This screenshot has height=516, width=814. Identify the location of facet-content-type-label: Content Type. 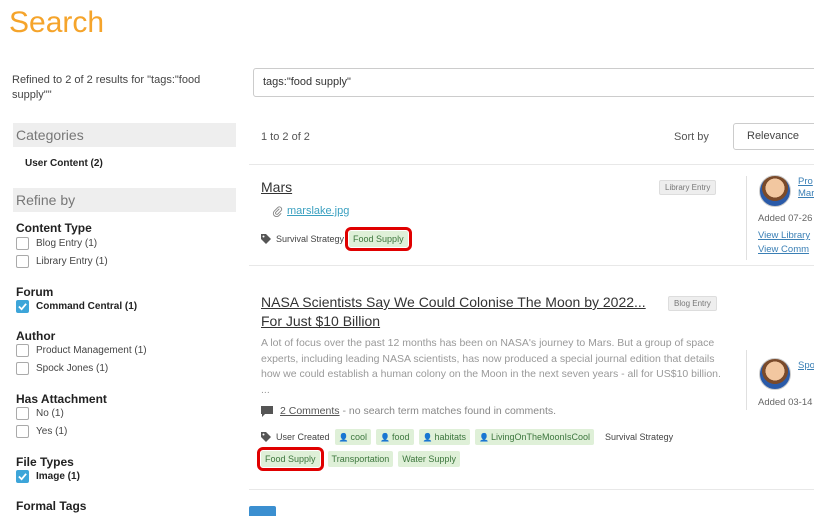
(54, 228).